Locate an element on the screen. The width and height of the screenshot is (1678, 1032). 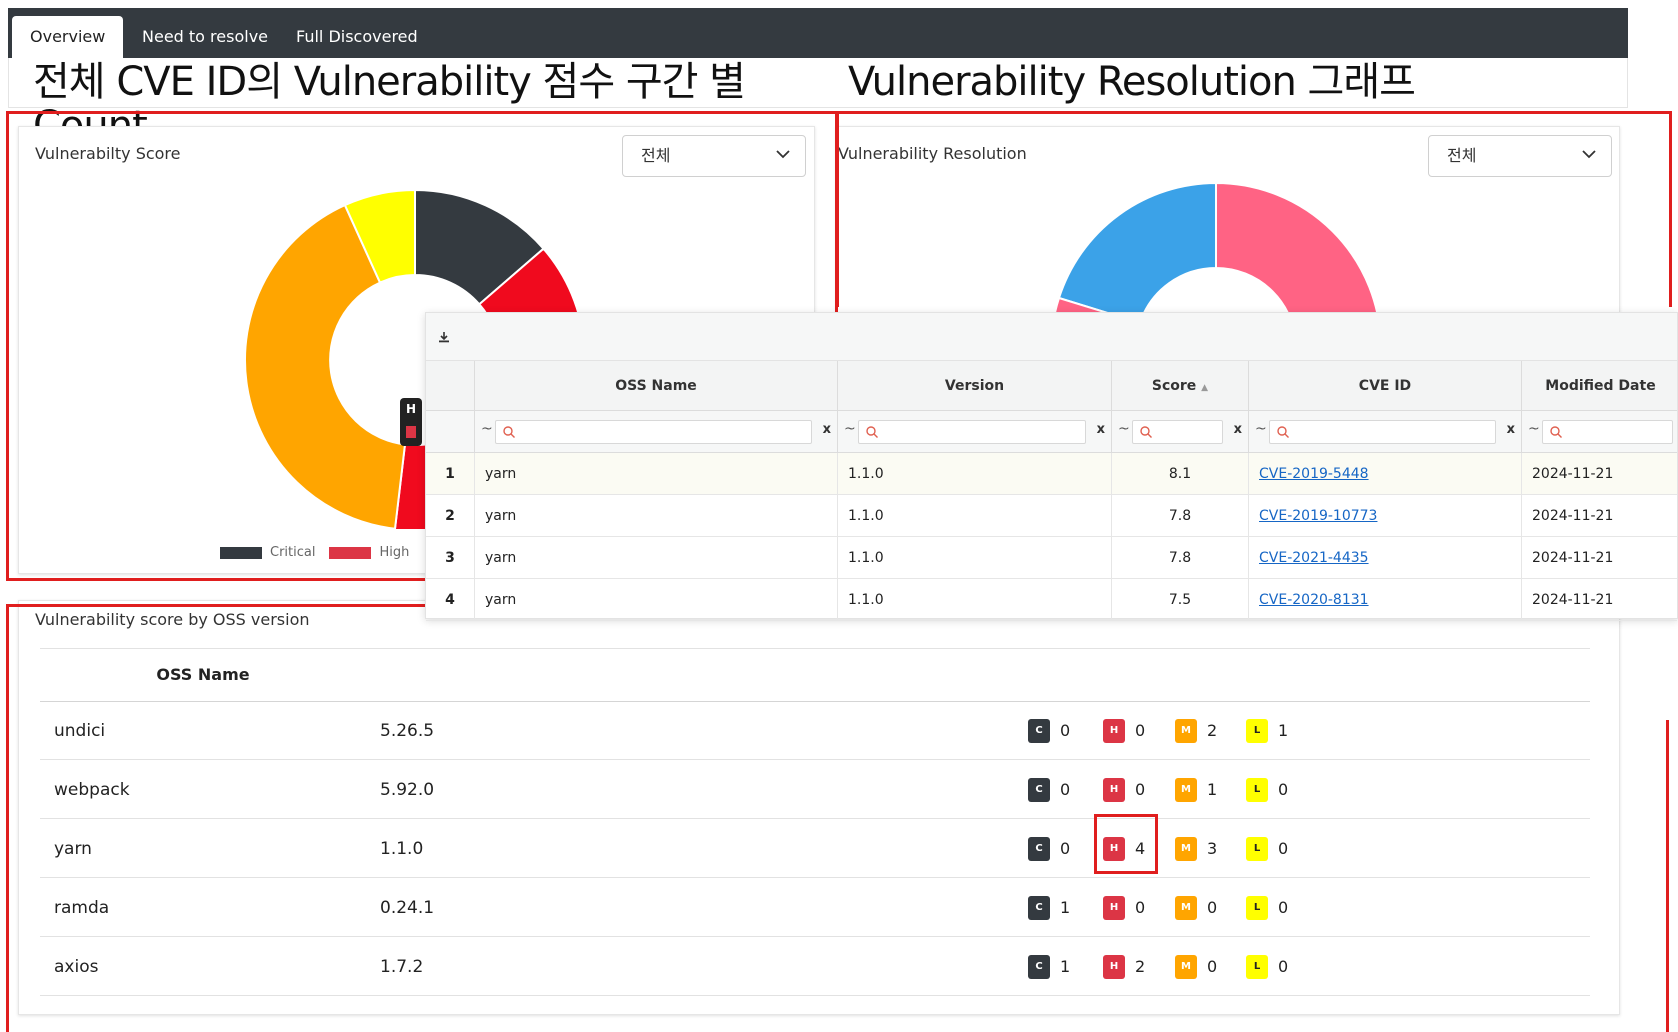
grid-col-index is located at coordinates (450, 386).